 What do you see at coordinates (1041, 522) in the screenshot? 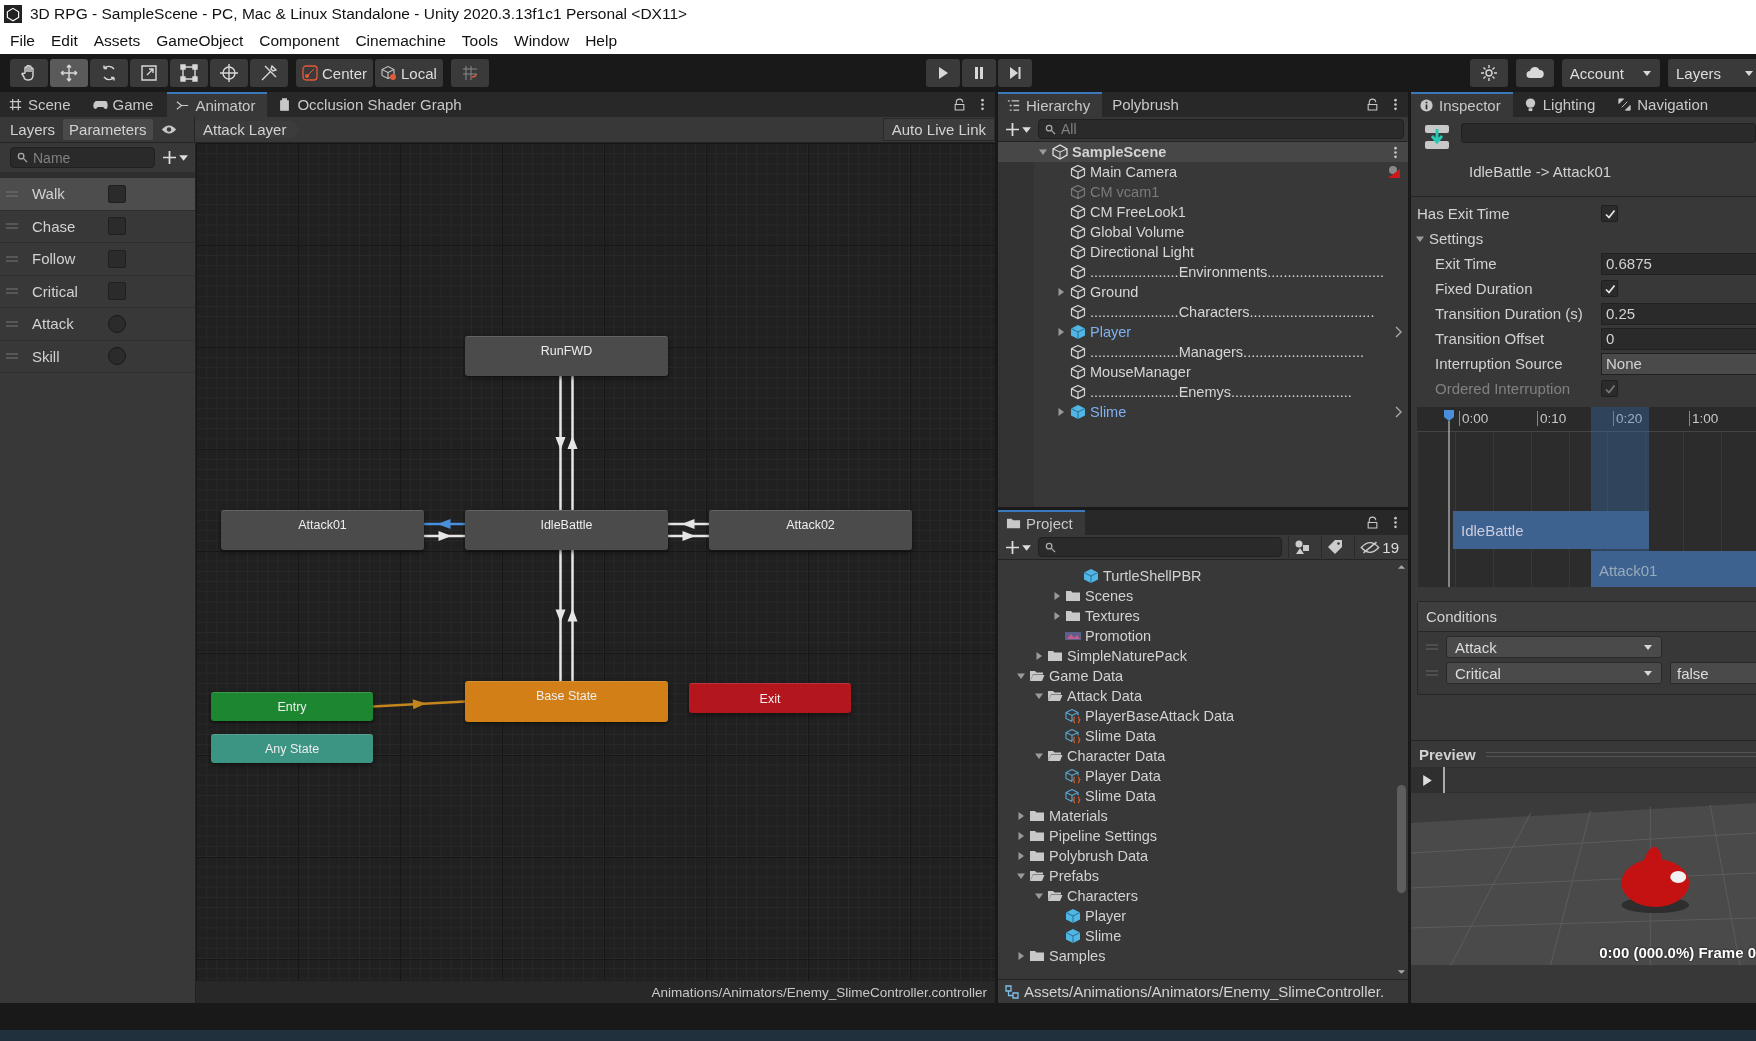
I see `tab: Project` at bounding box center [1041, 522].